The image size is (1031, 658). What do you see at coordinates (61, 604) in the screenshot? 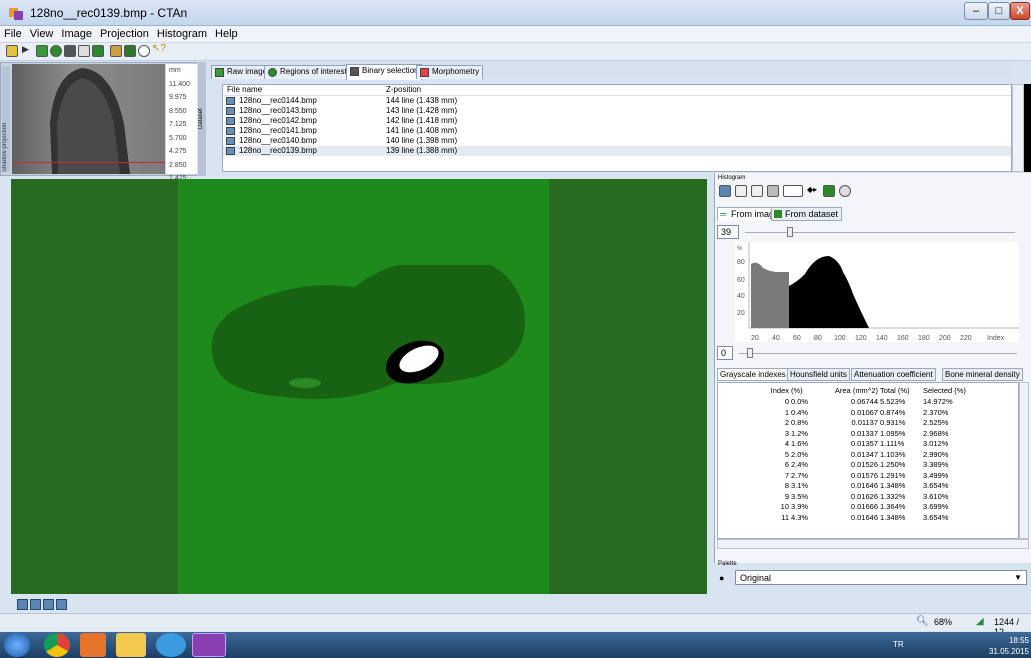
I see `view-mode-4-icon` at bounding box center [61, 604].